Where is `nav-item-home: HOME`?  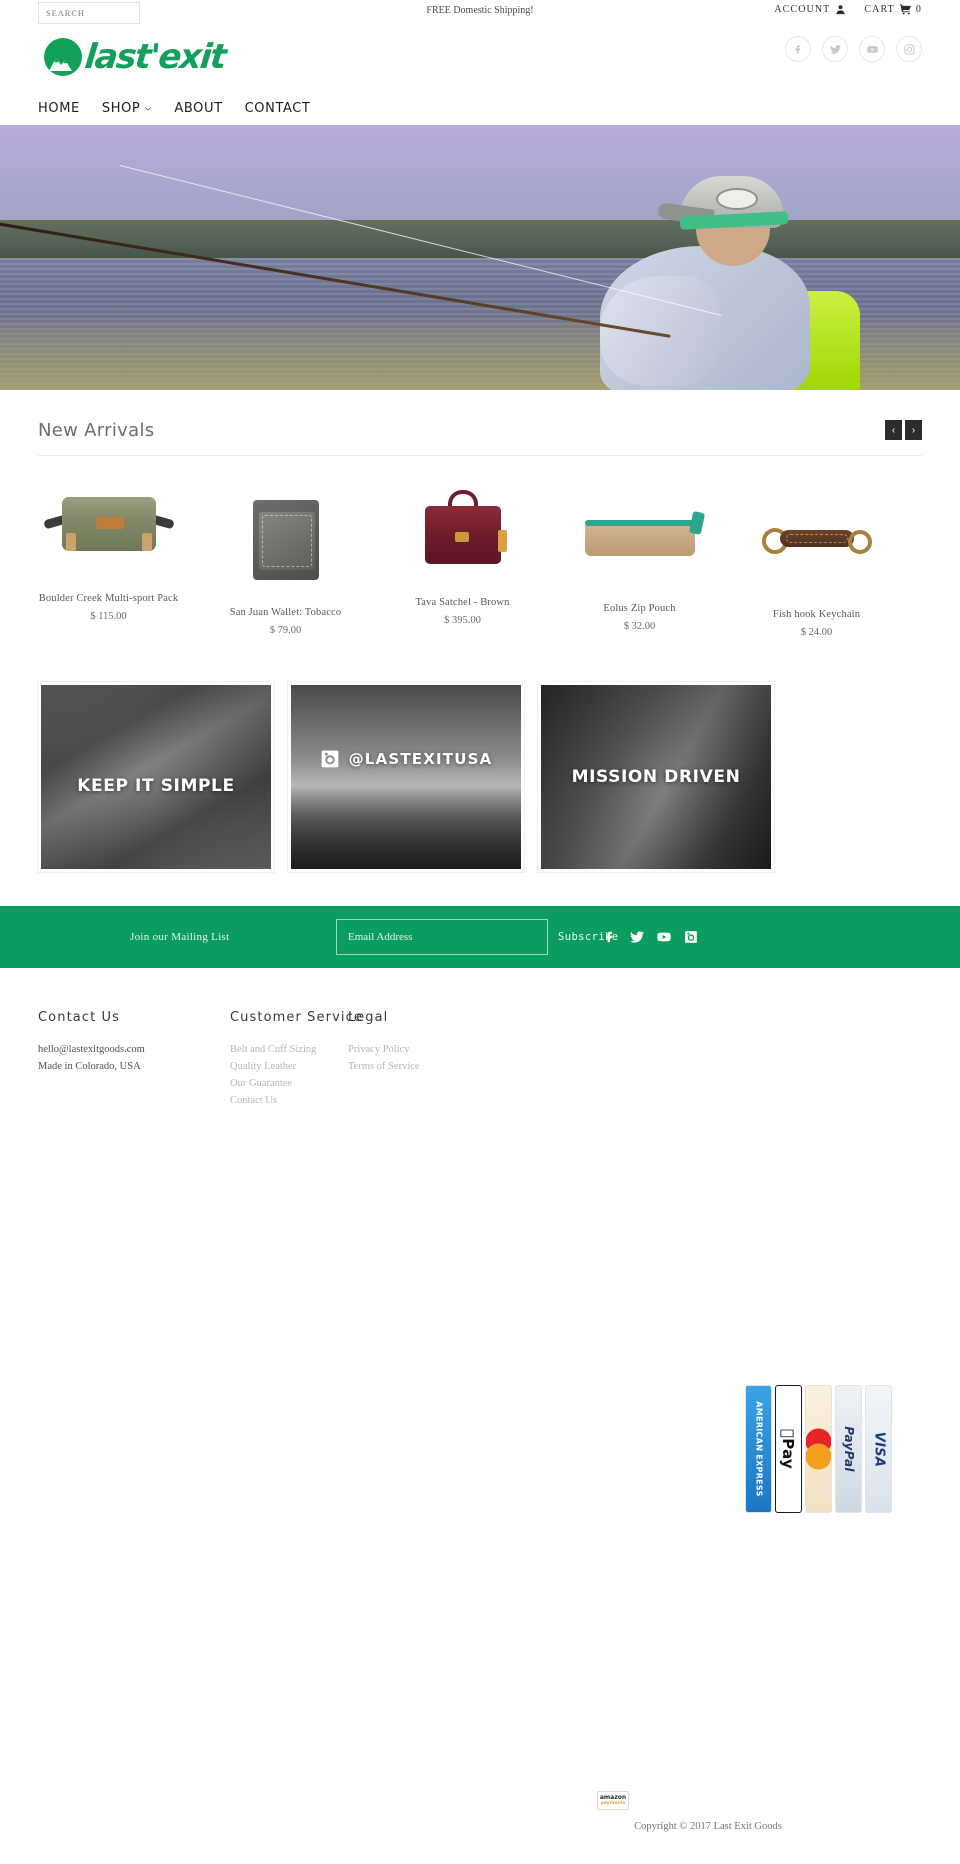 nav-item-home: HOME is located at coordinates (59, 108).